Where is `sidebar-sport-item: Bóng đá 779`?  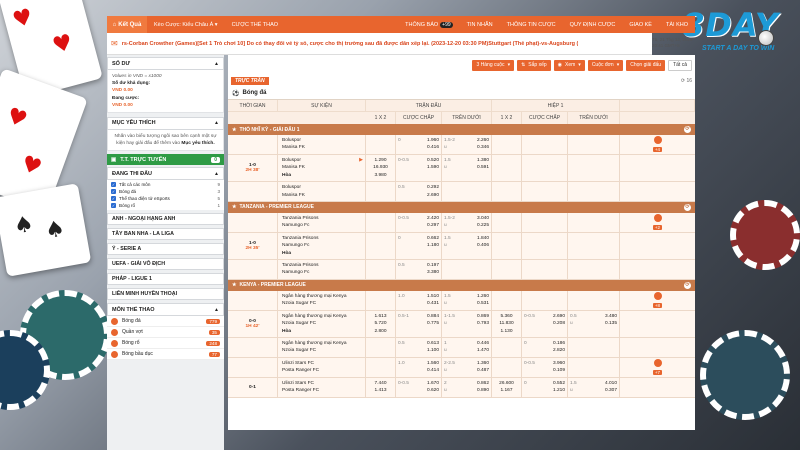 sidebar-sport-item: Bóng đá 779 is located at coordinates (165, 322).